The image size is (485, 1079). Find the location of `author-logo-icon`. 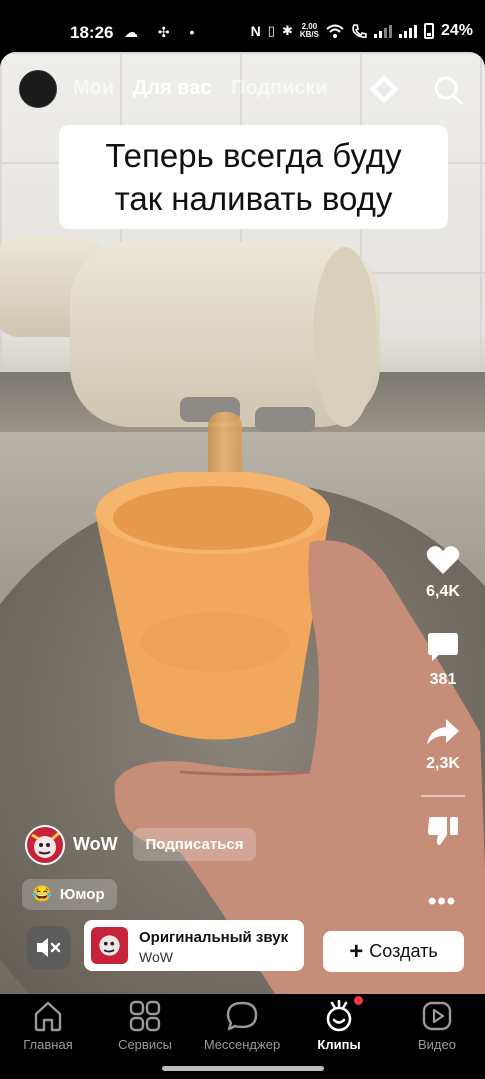

author-logo-icon is located at coordinates (109, 945).